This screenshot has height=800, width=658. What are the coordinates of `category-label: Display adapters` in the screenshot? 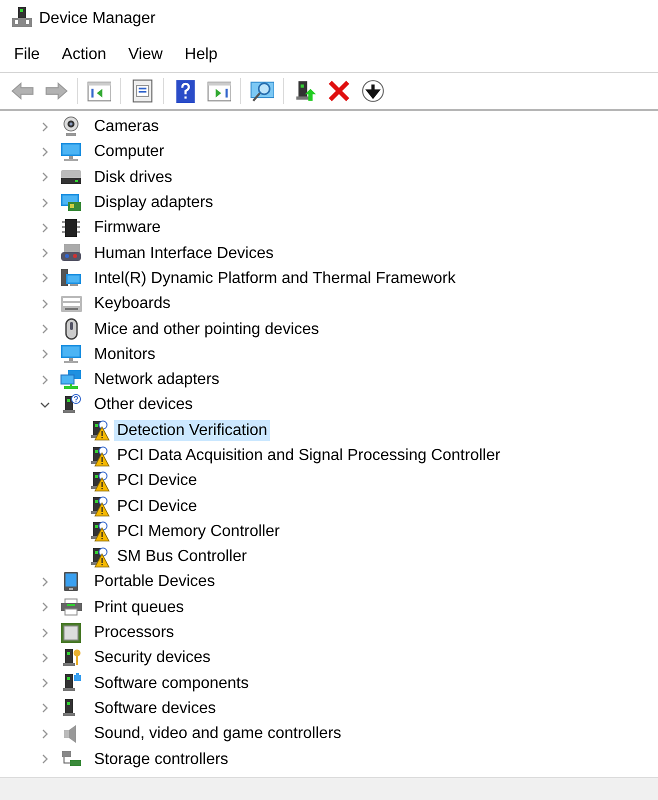 It's located at (153, 203).